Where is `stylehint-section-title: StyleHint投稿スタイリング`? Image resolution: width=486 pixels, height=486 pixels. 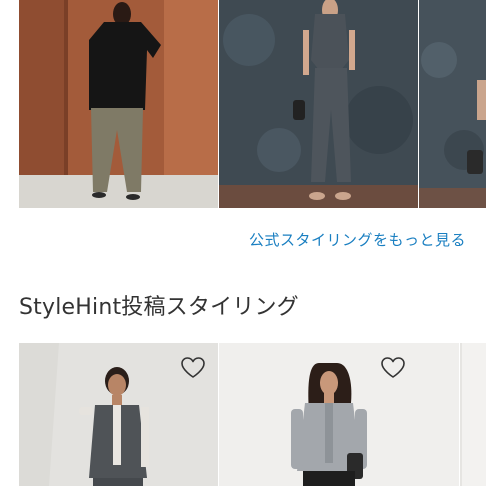
stylehint-section-title: StyleHint投稿スタイリング is located at coordinates (159, 307).